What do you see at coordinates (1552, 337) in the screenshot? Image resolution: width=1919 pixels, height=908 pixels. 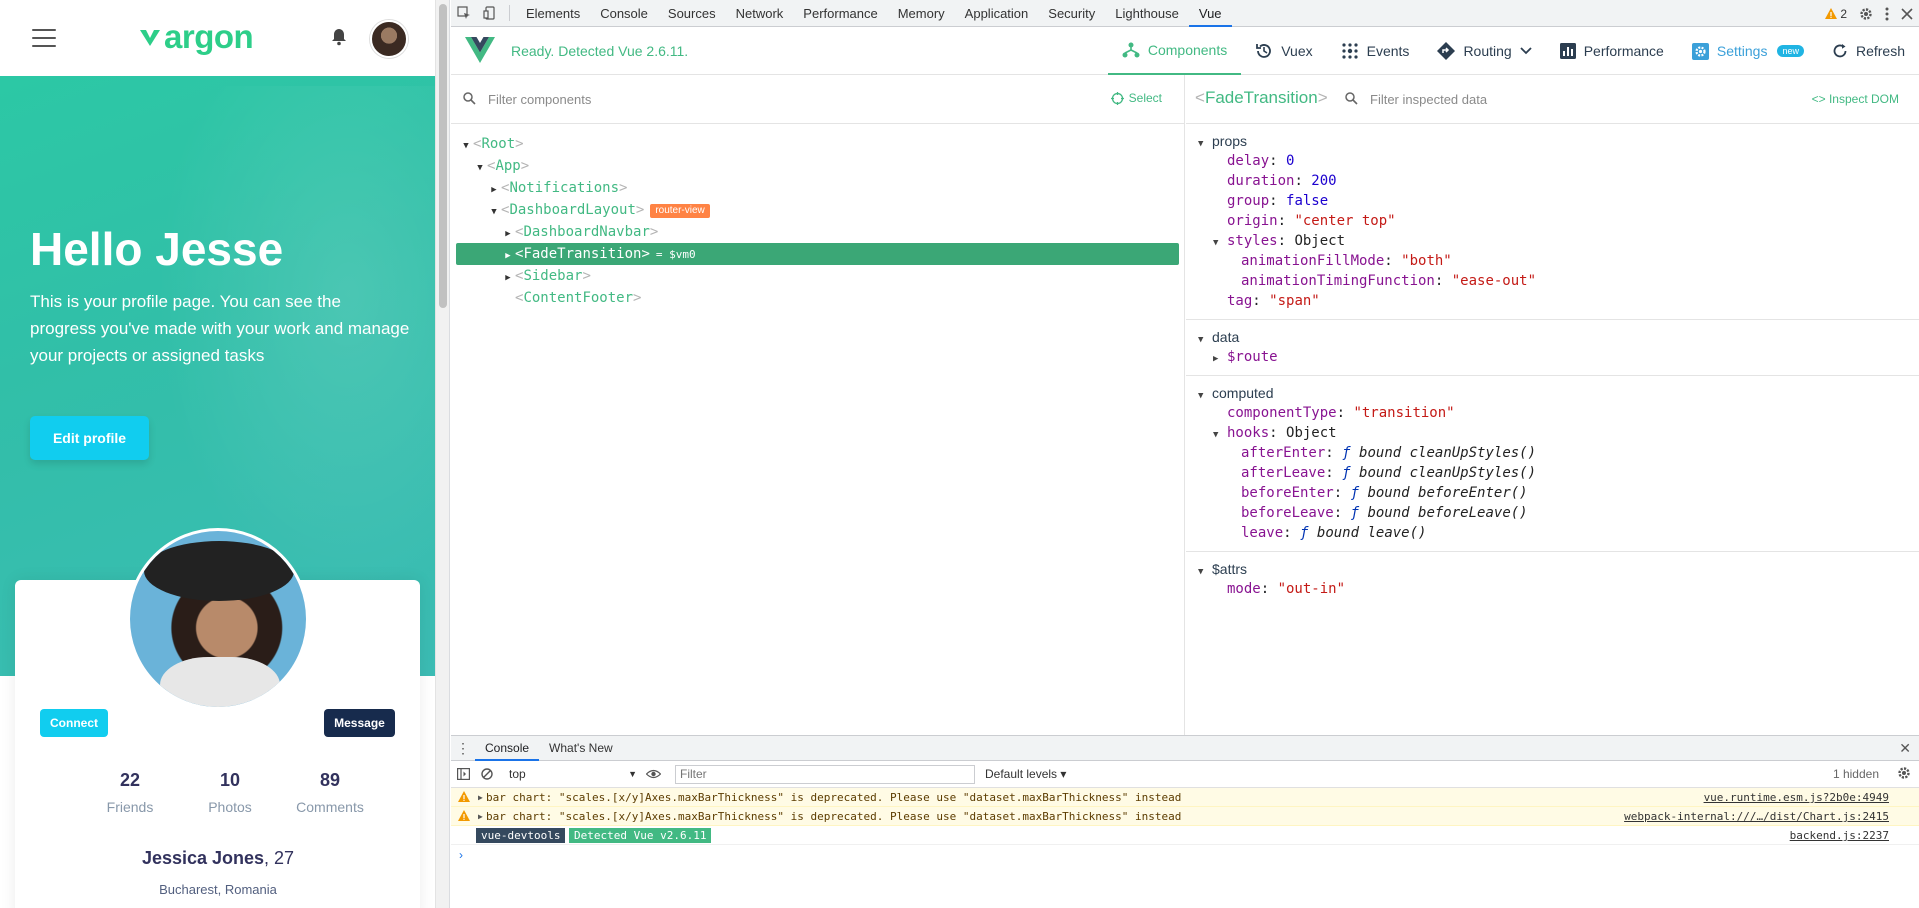 I see `section-toggle-data: ▼ data` at bounding box center [1552, 337].